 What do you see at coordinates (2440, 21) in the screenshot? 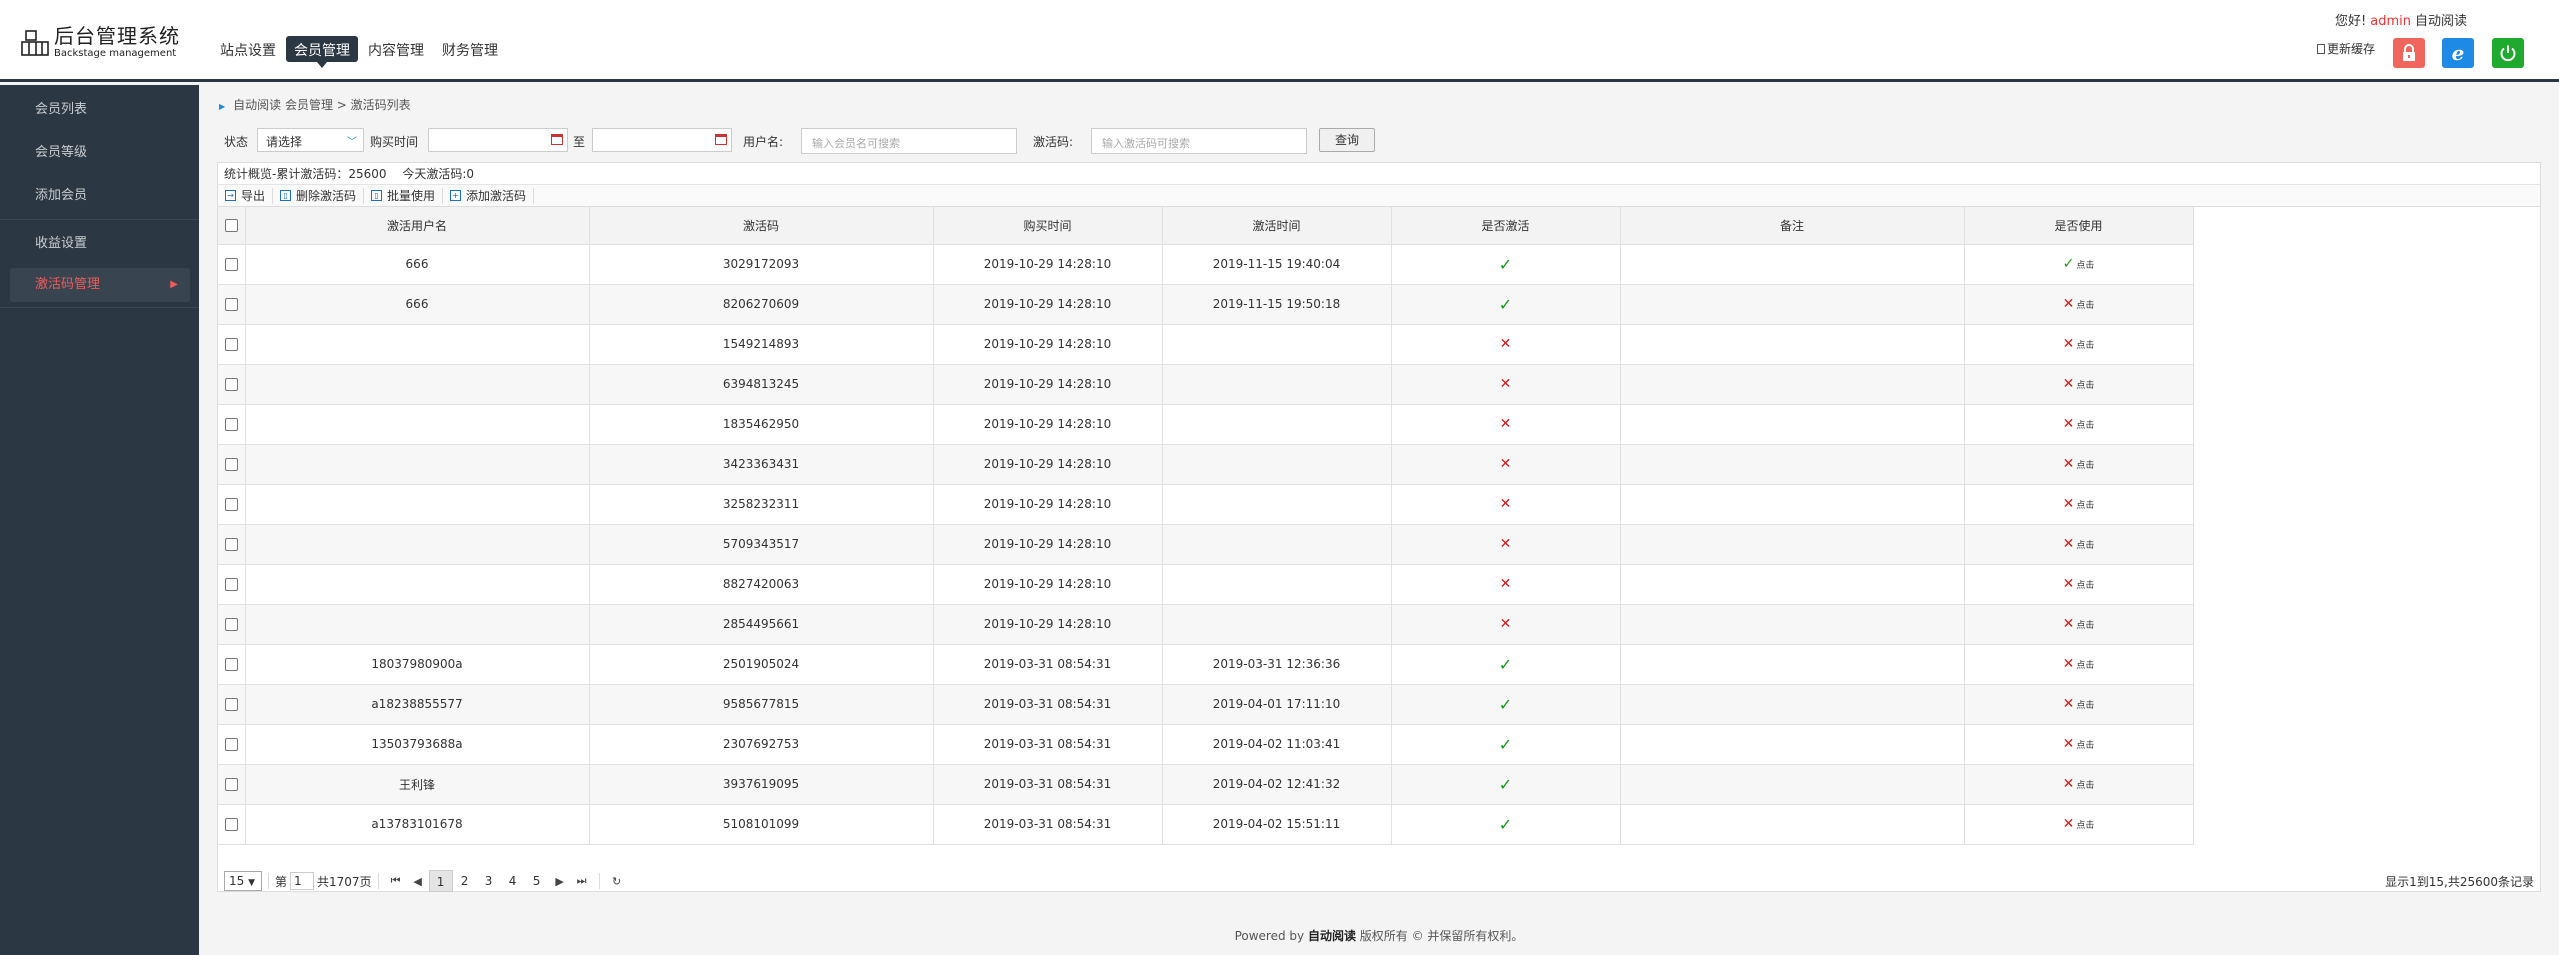
I see `site-name: 自动阅读` at bounding box center [2440, 21].